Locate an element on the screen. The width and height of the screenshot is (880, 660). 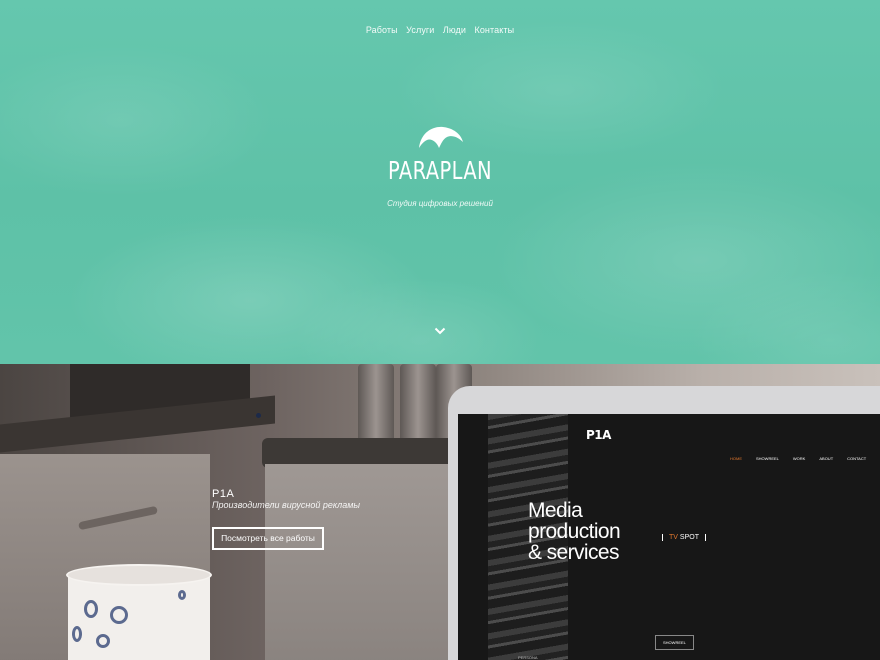
nav-item-works: Работы is located at coordinates (382, 30).